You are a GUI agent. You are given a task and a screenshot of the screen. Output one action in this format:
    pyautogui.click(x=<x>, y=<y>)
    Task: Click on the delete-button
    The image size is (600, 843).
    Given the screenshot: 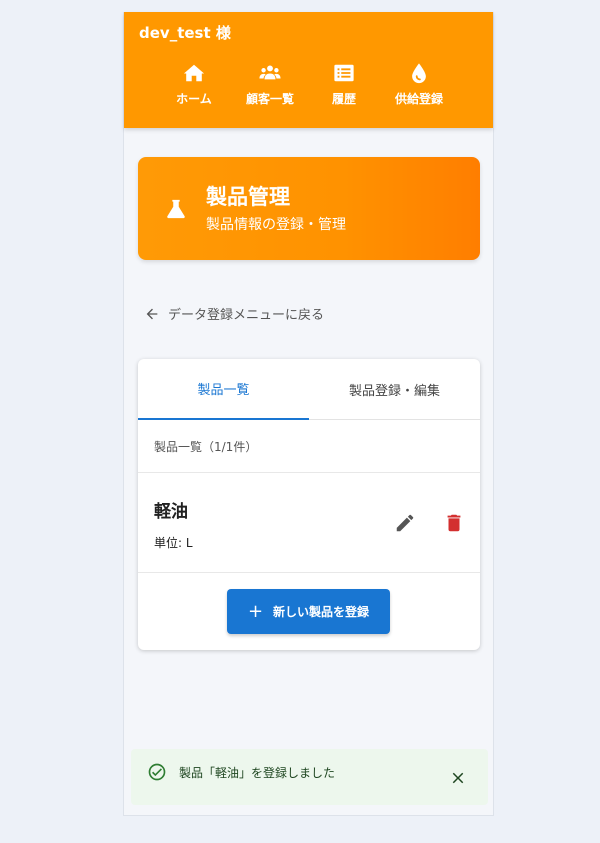 What is the action you would take?
    pyautogui.click(x=454, y=523)
    